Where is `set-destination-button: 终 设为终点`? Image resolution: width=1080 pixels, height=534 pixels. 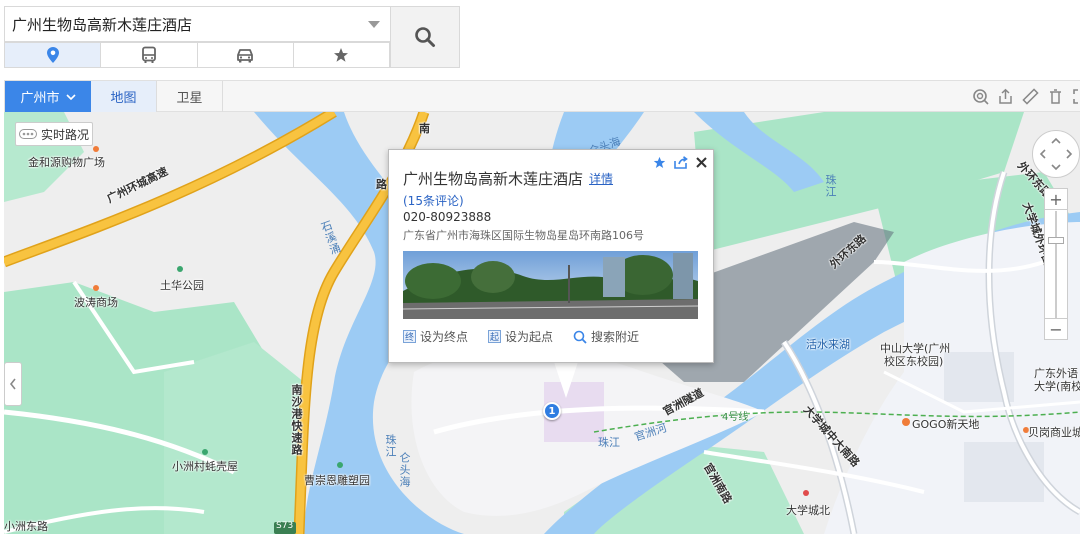
set-destination-button: 终 设为终点 is located at coordinates (435, 336).